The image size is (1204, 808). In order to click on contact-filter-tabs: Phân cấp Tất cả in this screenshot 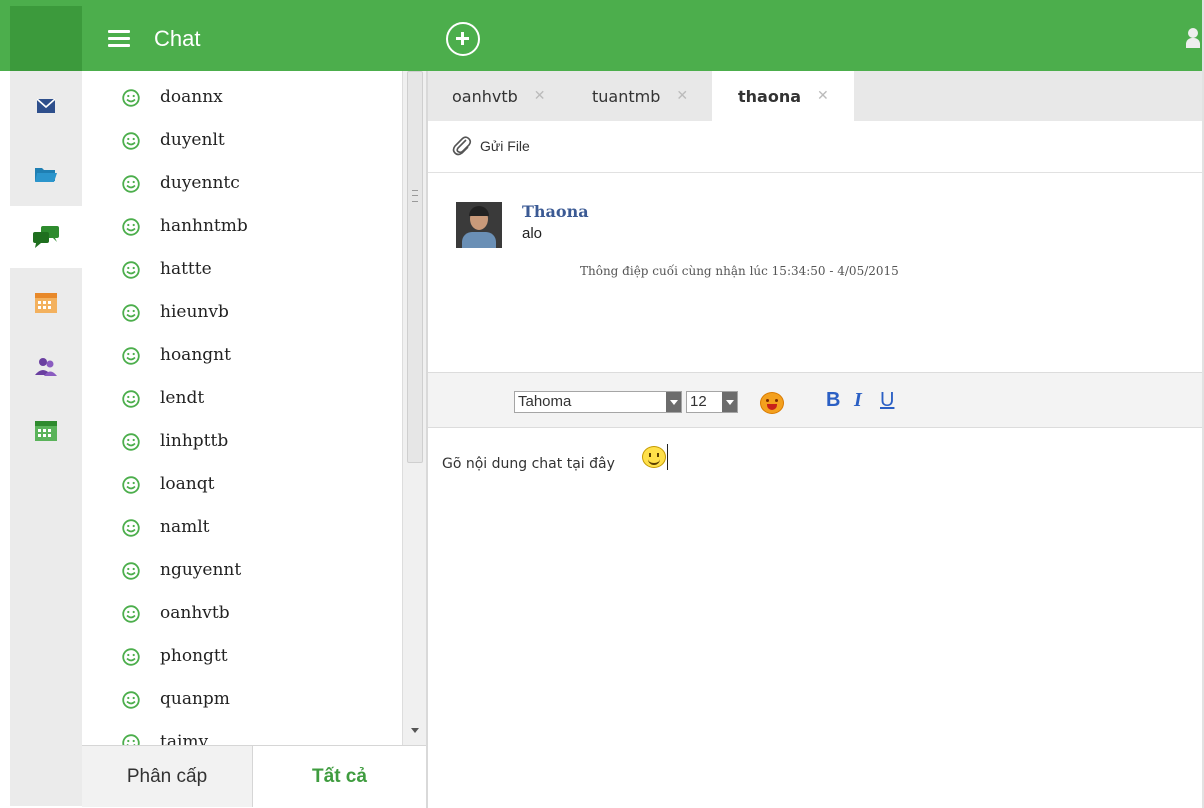, I will do `click(254, 776)`.